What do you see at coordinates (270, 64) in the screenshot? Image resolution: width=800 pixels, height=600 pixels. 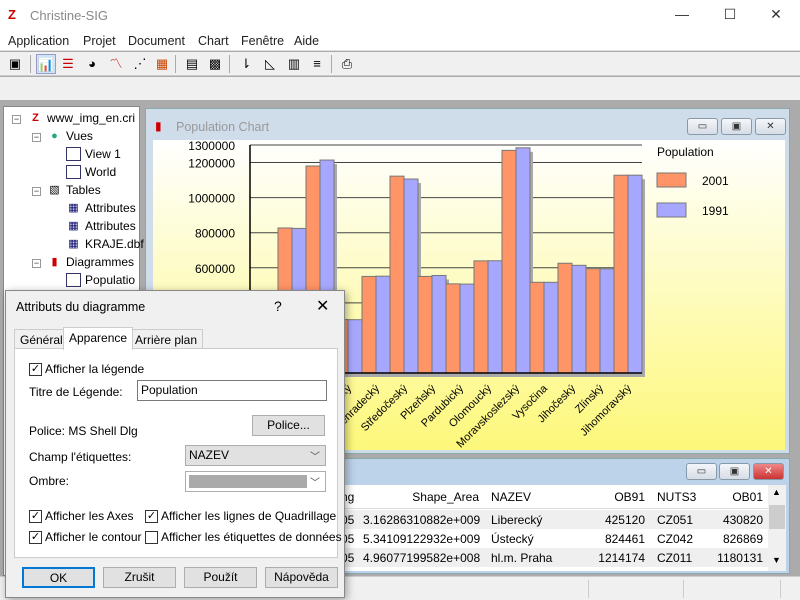 I see `sort-ascending-icon: ◺` at bounding box center [270, 64].